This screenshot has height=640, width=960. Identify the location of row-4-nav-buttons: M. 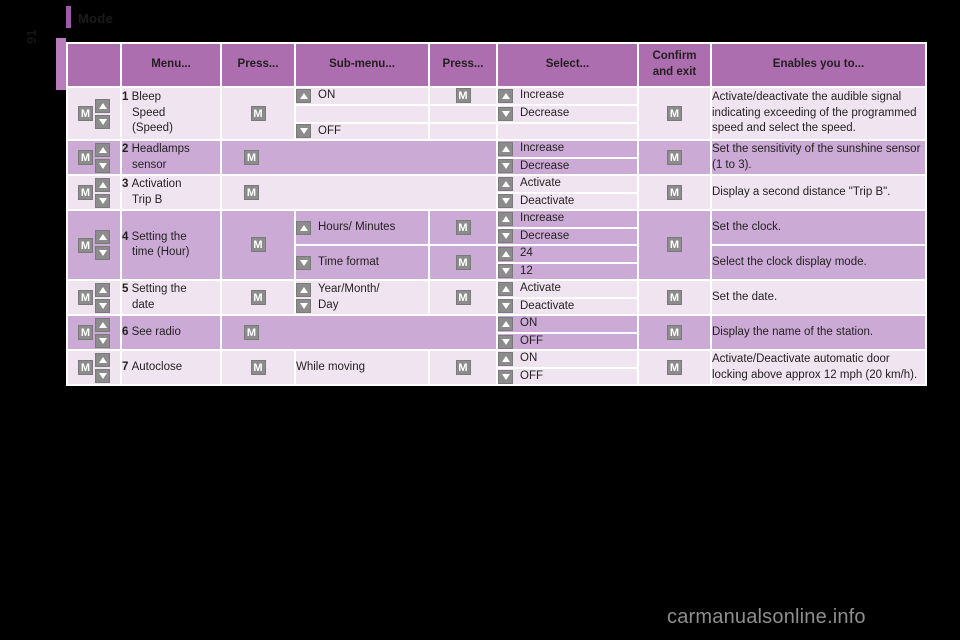
(94, 245).